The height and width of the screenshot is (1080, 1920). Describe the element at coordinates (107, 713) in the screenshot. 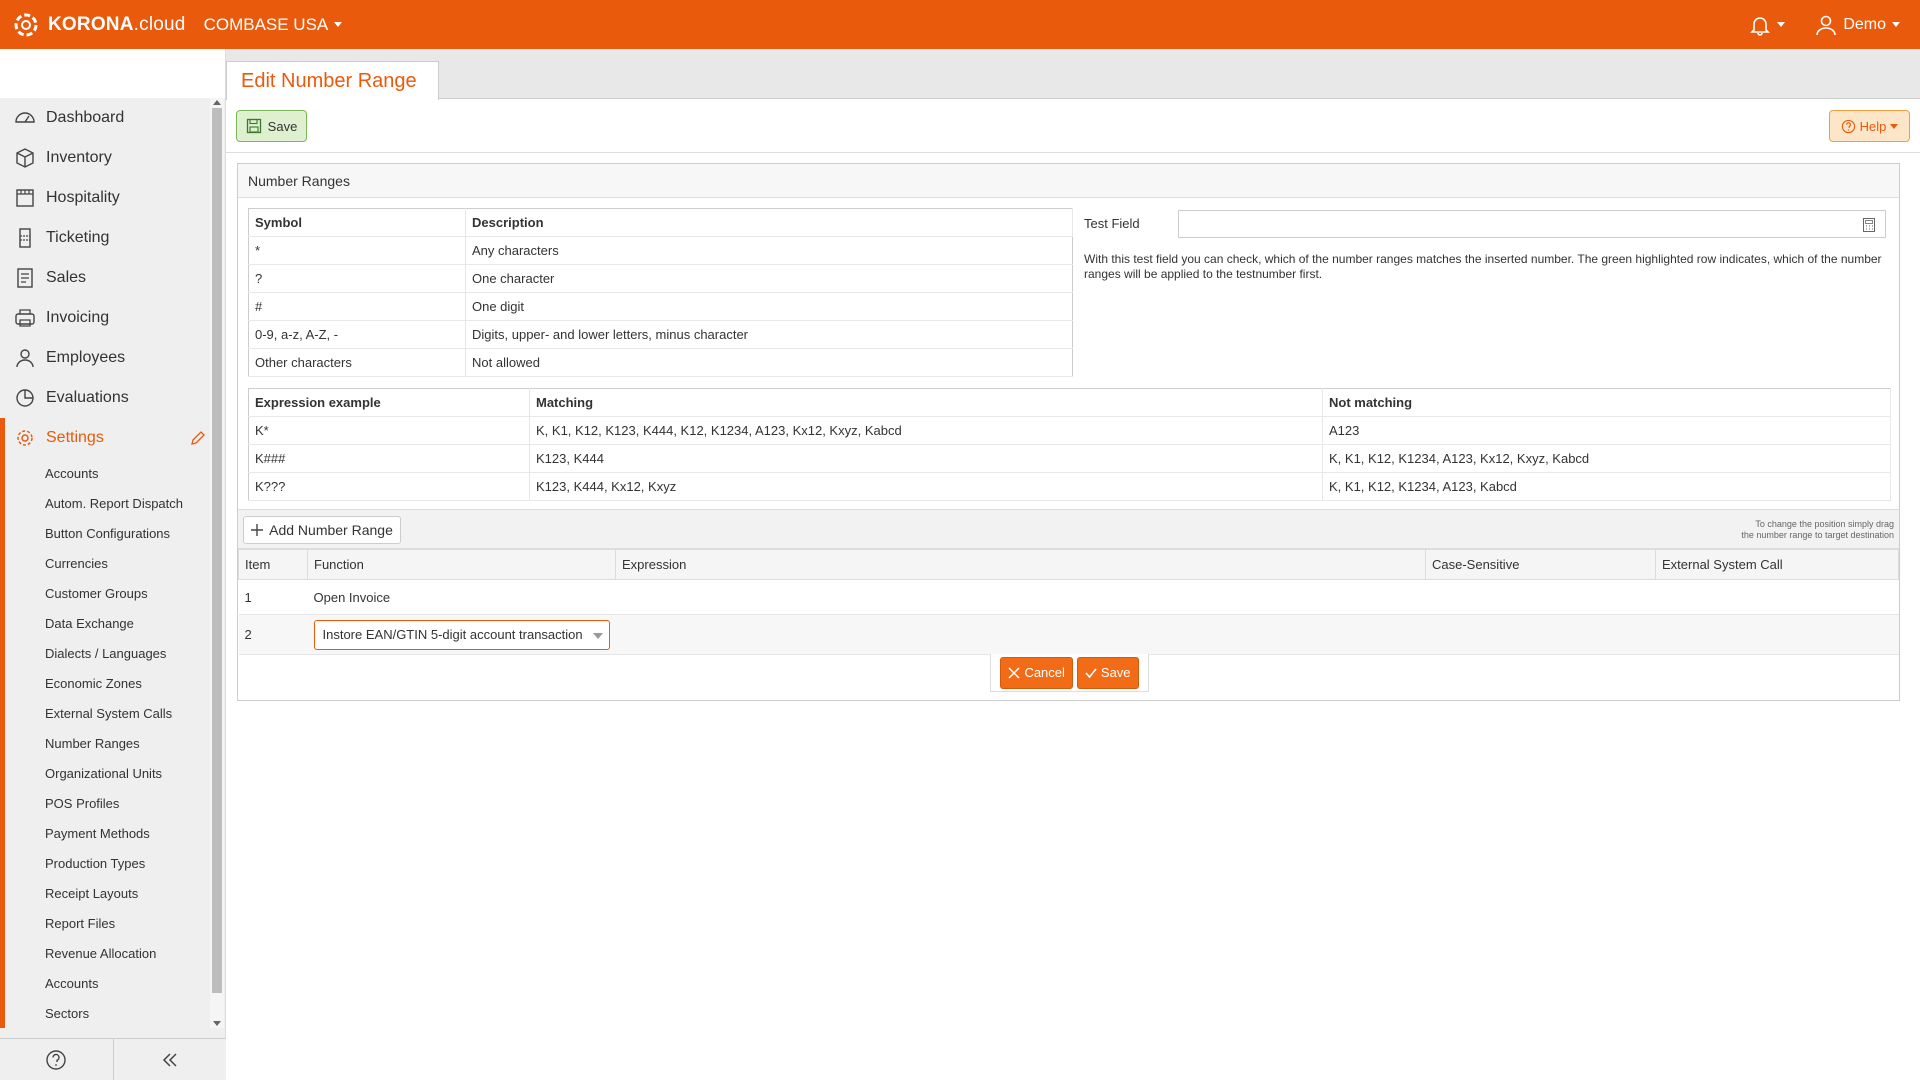

I see `subnav-external-system-calls: External System Calls` at that location.